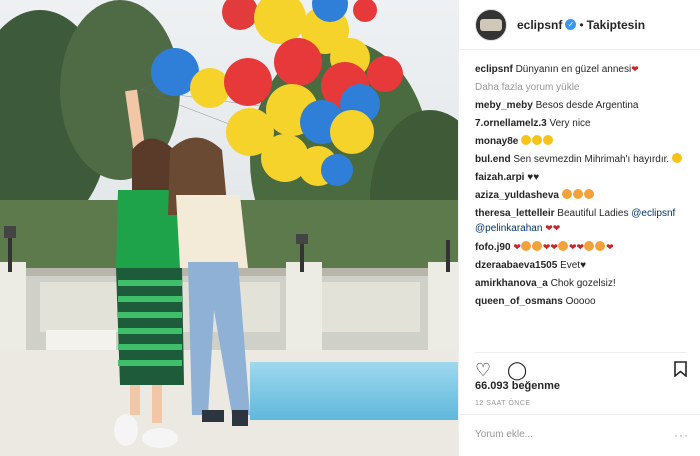  I want to click on follow-status-button: Takiptesin, so click(616, 25).